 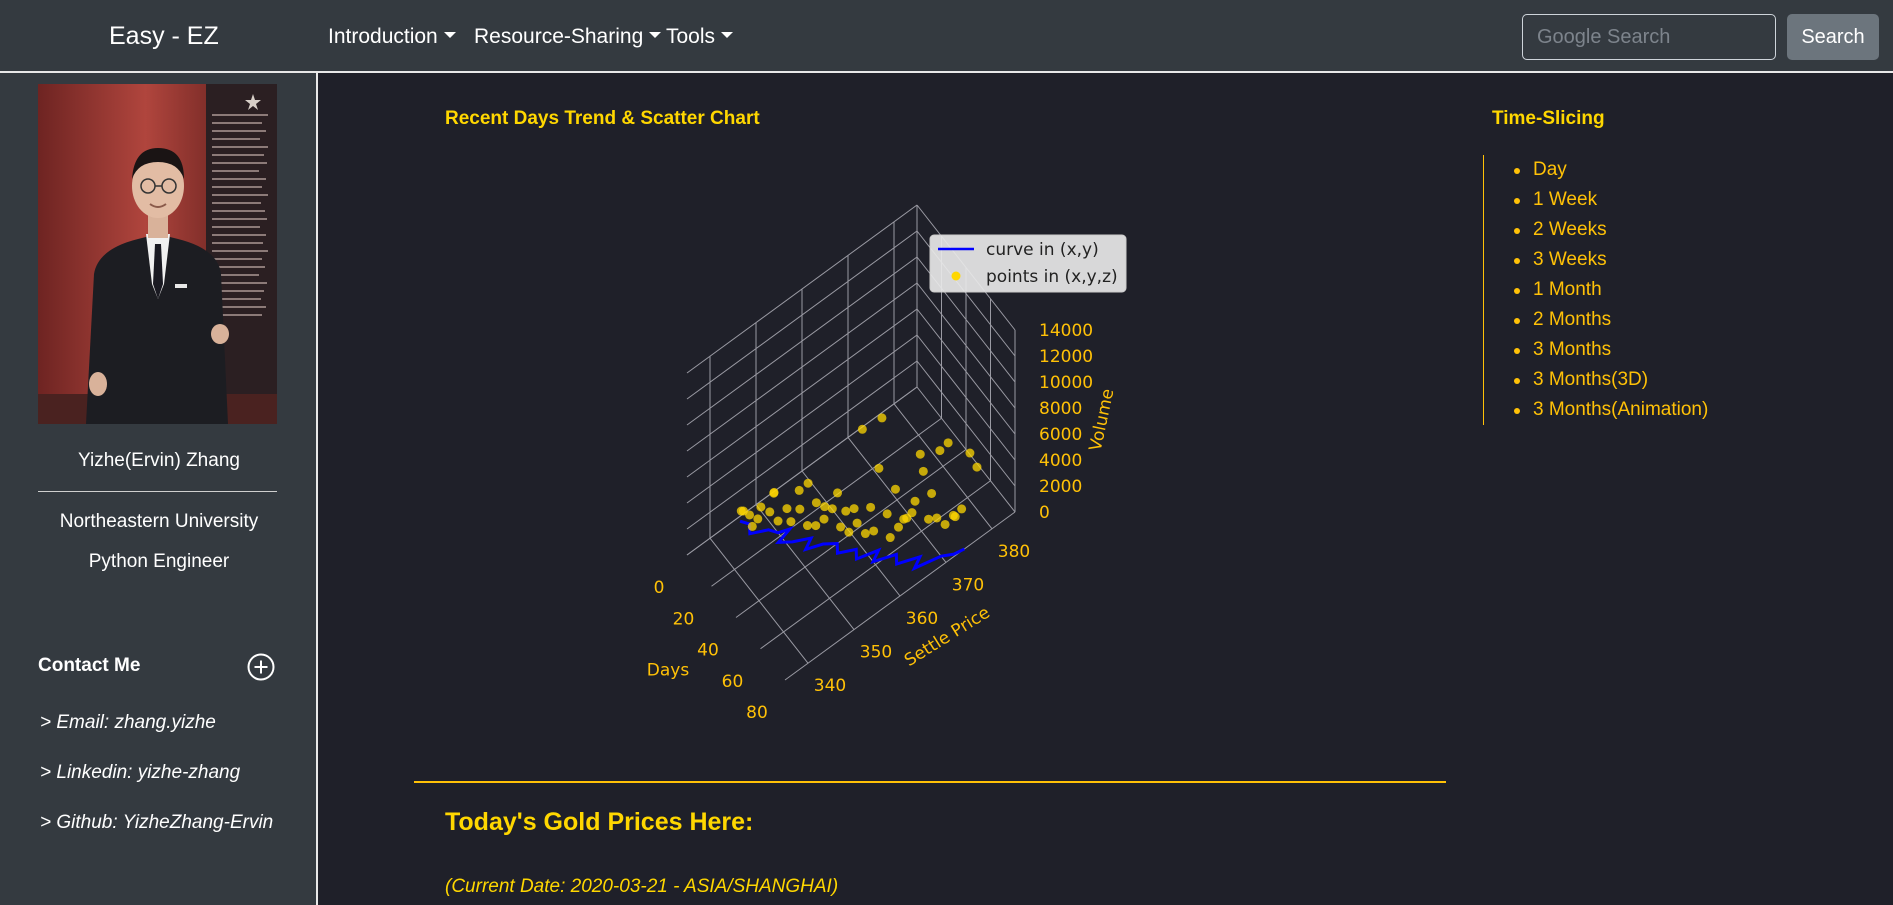 I want to click on contact-linkedin-link: > Linkedin: yizhe-zhang, so click(x=140, y=773).